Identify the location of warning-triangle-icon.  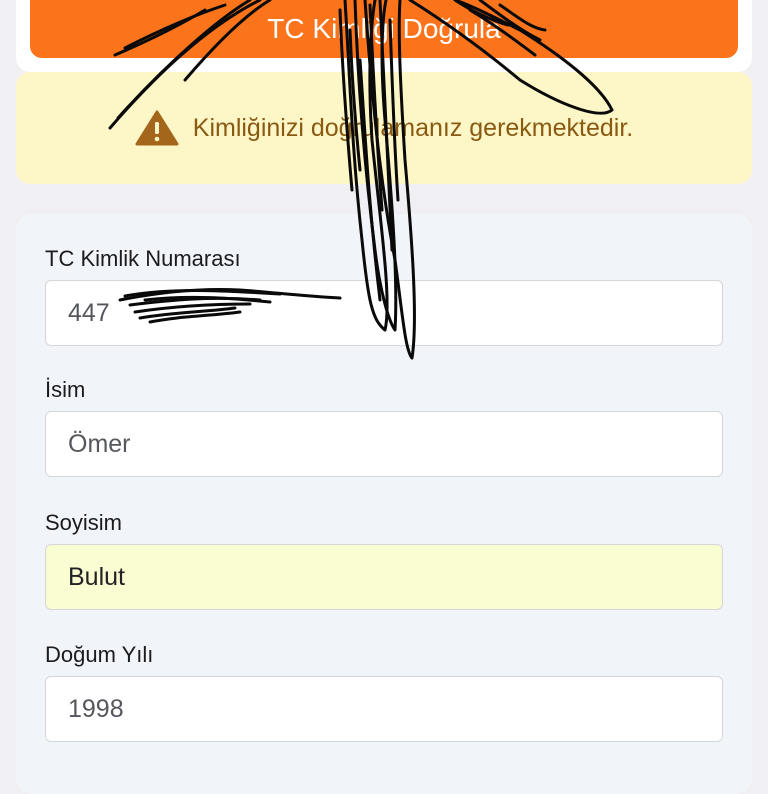
(157, 128).